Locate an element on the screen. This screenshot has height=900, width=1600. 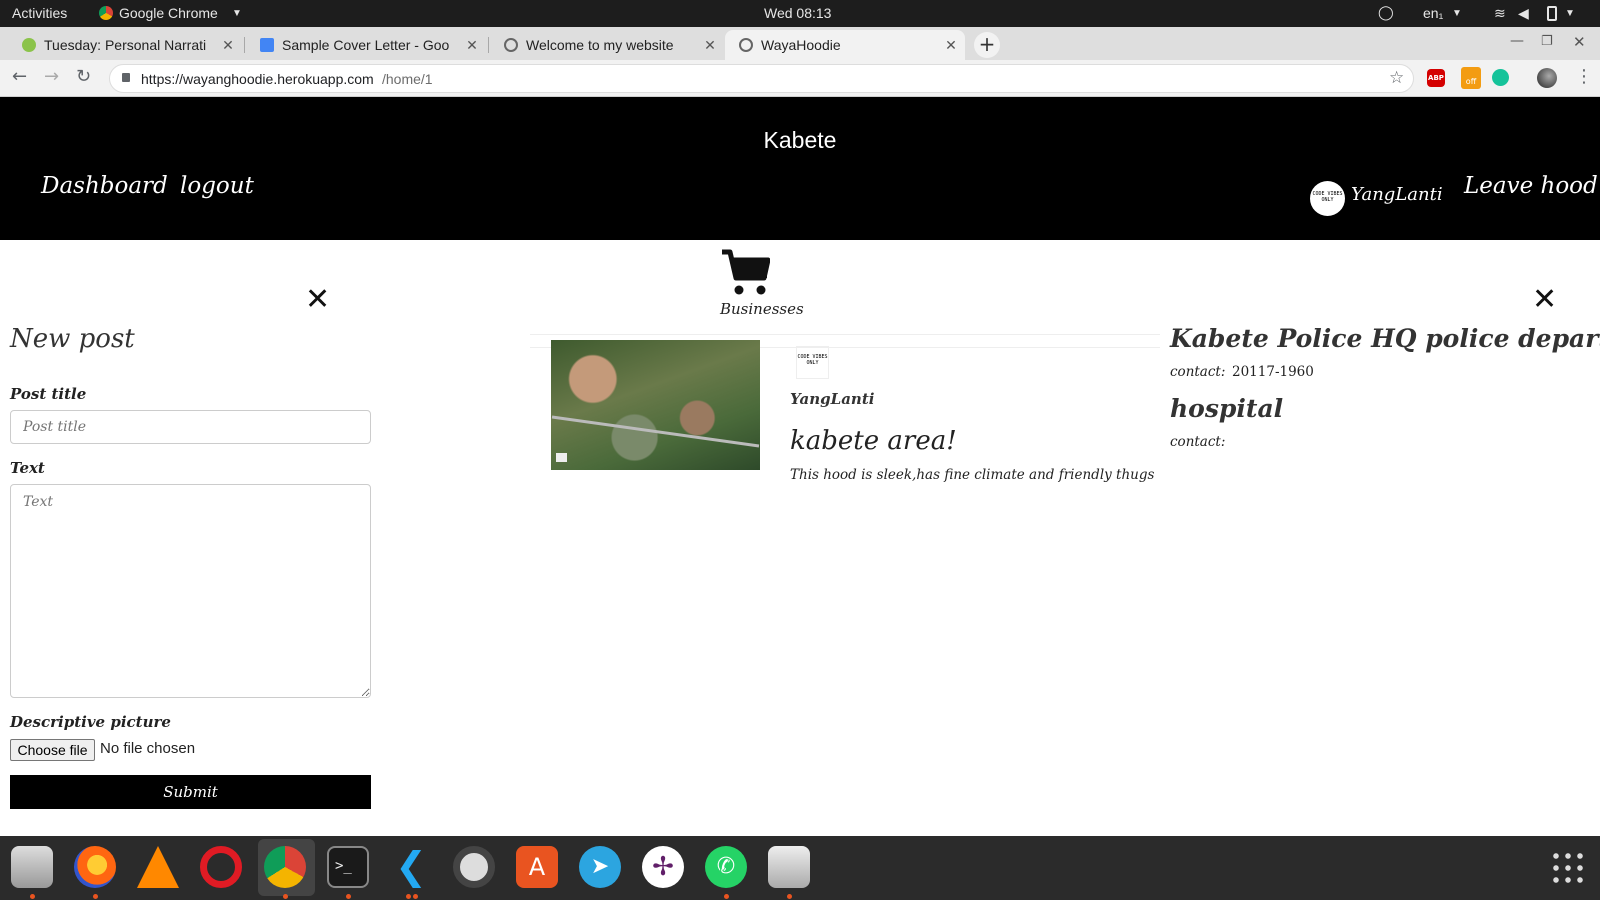
businesses-label: Businesses is located at coordinates (762, 309).